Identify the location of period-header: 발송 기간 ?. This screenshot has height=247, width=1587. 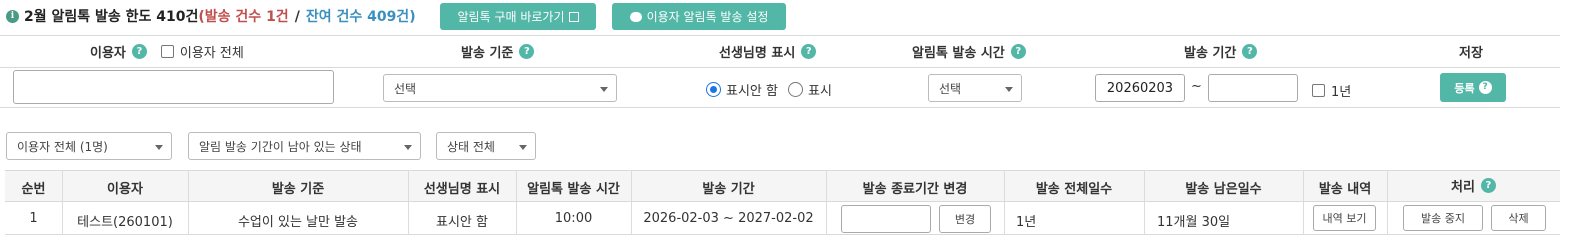
(1221, 51).